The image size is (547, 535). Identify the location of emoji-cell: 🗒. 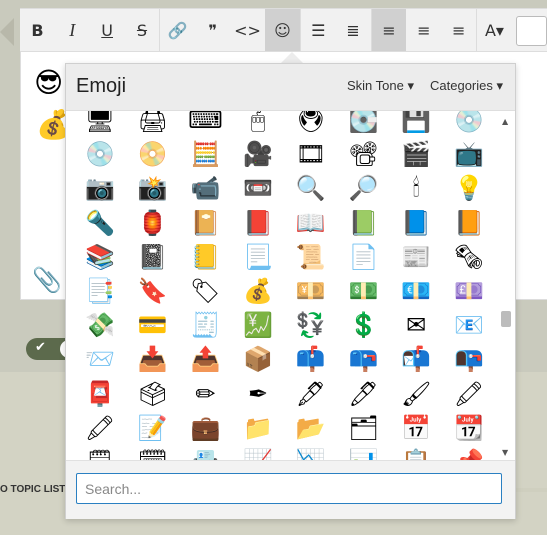
(100, 452).